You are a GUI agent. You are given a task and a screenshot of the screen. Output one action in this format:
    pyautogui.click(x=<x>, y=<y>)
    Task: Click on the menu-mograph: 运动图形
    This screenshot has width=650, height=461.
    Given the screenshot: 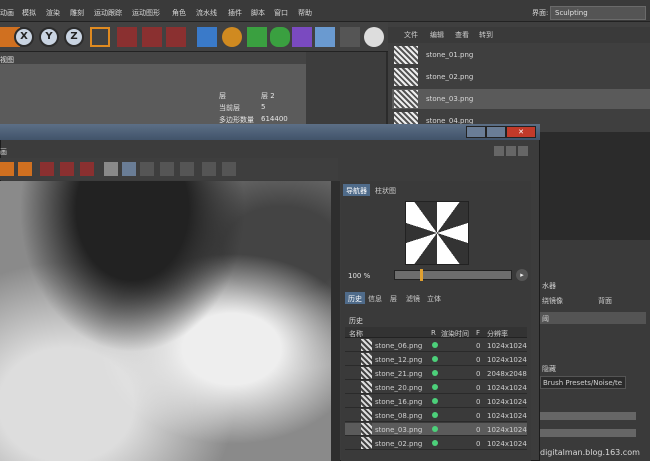 What is the action you would take?
    pyautogui.click(x=146, y=13)
    